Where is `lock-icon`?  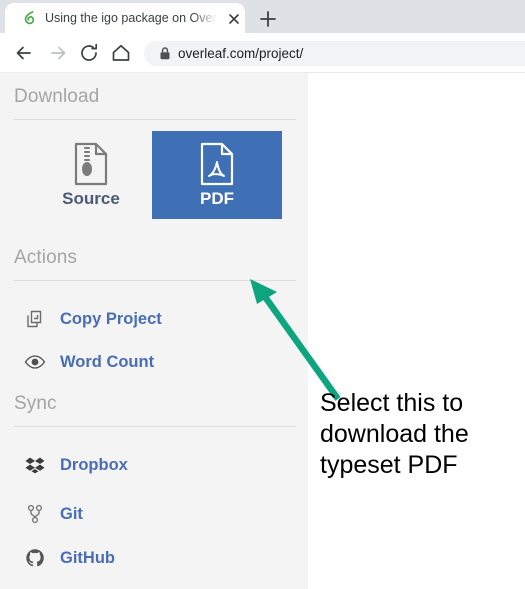
lock-icon is located at coordinates (165, 53).